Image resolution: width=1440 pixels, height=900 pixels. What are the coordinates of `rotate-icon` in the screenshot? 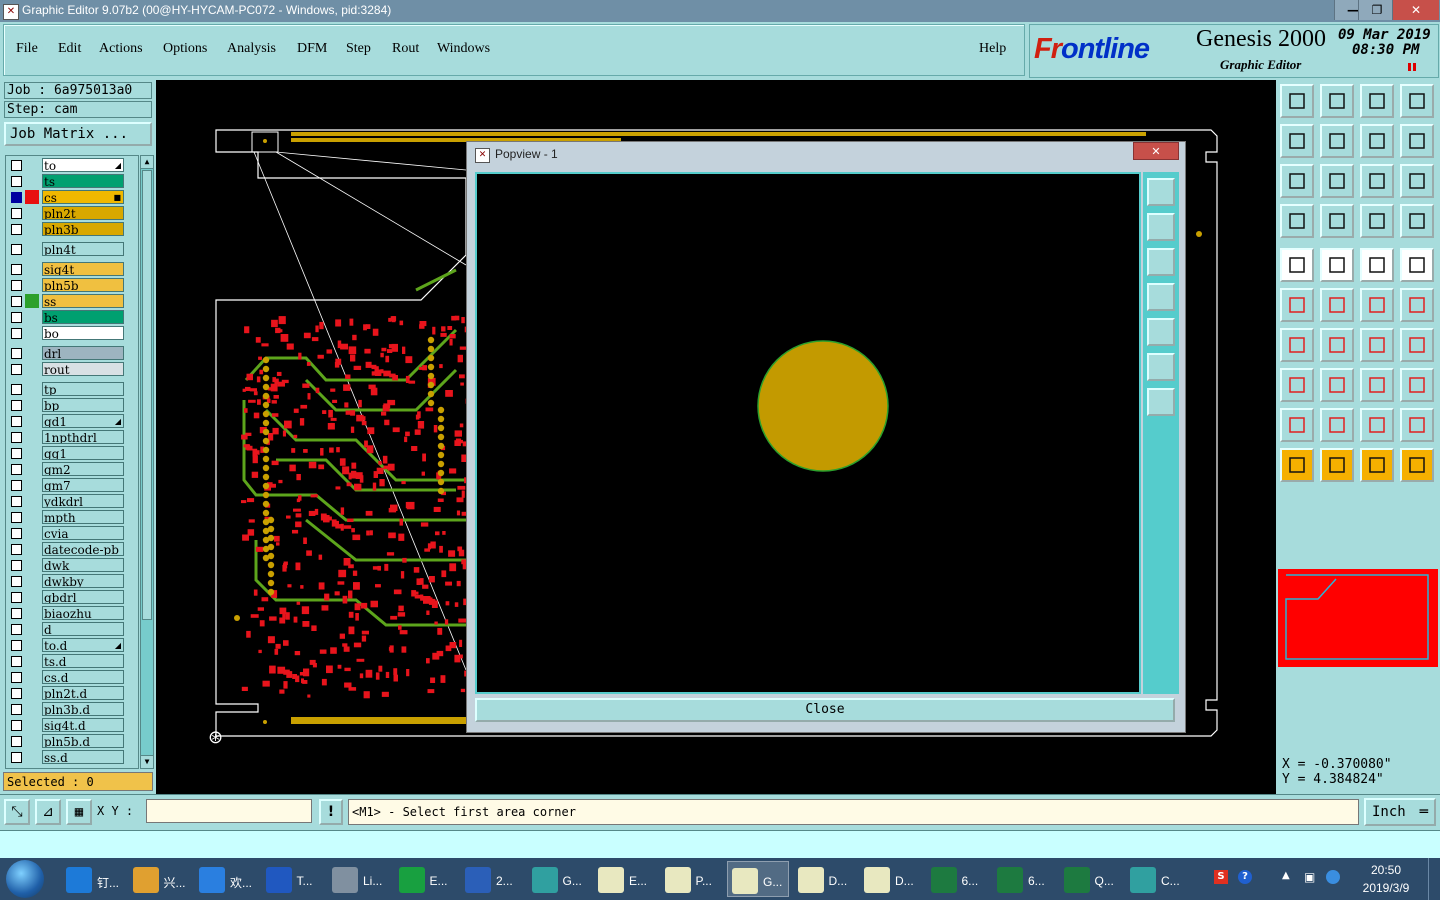 It's located at (1377, 345).